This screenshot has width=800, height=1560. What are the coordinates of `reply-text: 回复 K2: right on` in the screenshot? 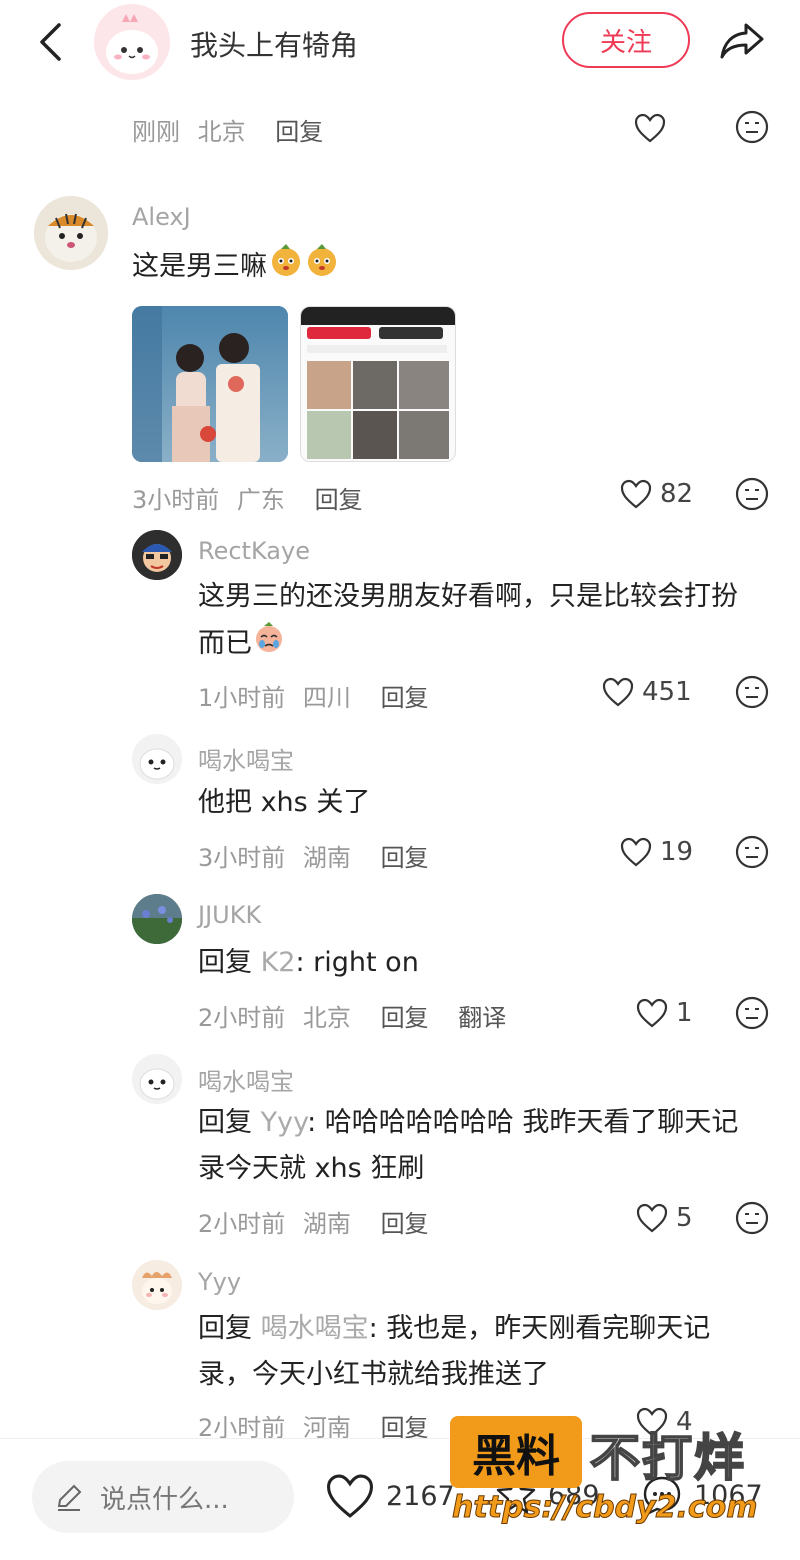 It's located at (308, 962).